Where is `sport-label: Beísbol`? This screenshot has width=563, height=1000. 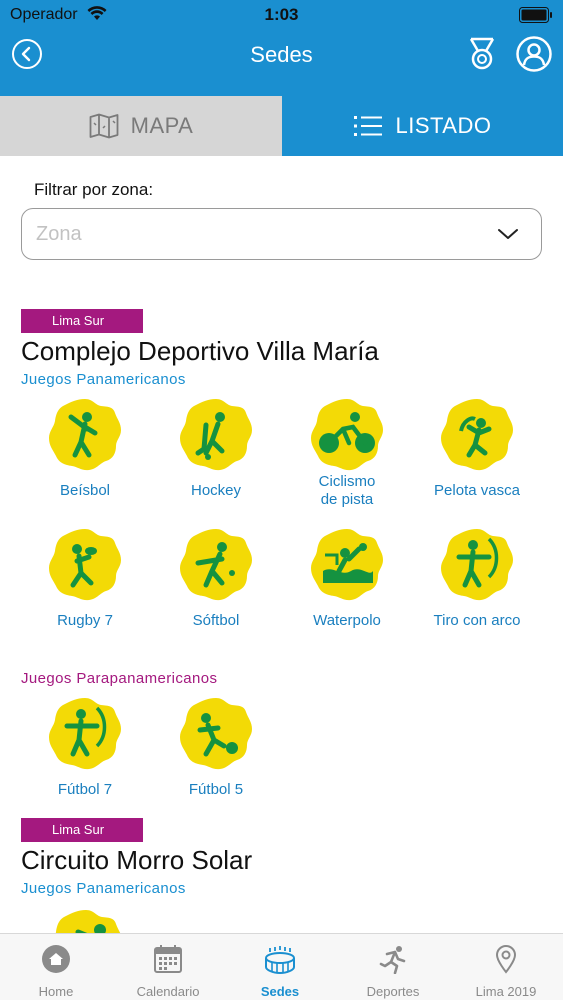 sport-label: Beísbol is located at coordinates (85, 490).